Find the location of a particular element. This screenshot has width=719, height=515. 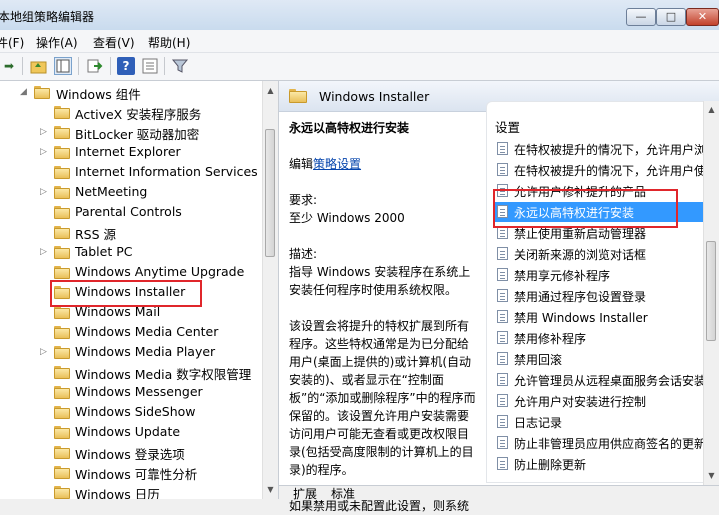

edit-policy-link: 策略设置 is located at coordinates (337, 164).